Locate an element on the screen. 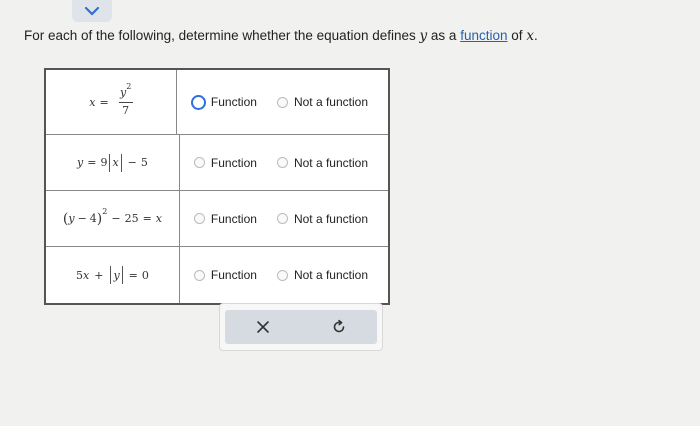 Image resolution: width=700 pixels, height=426 pixels. close-icon is located at coordinates (263, 327).